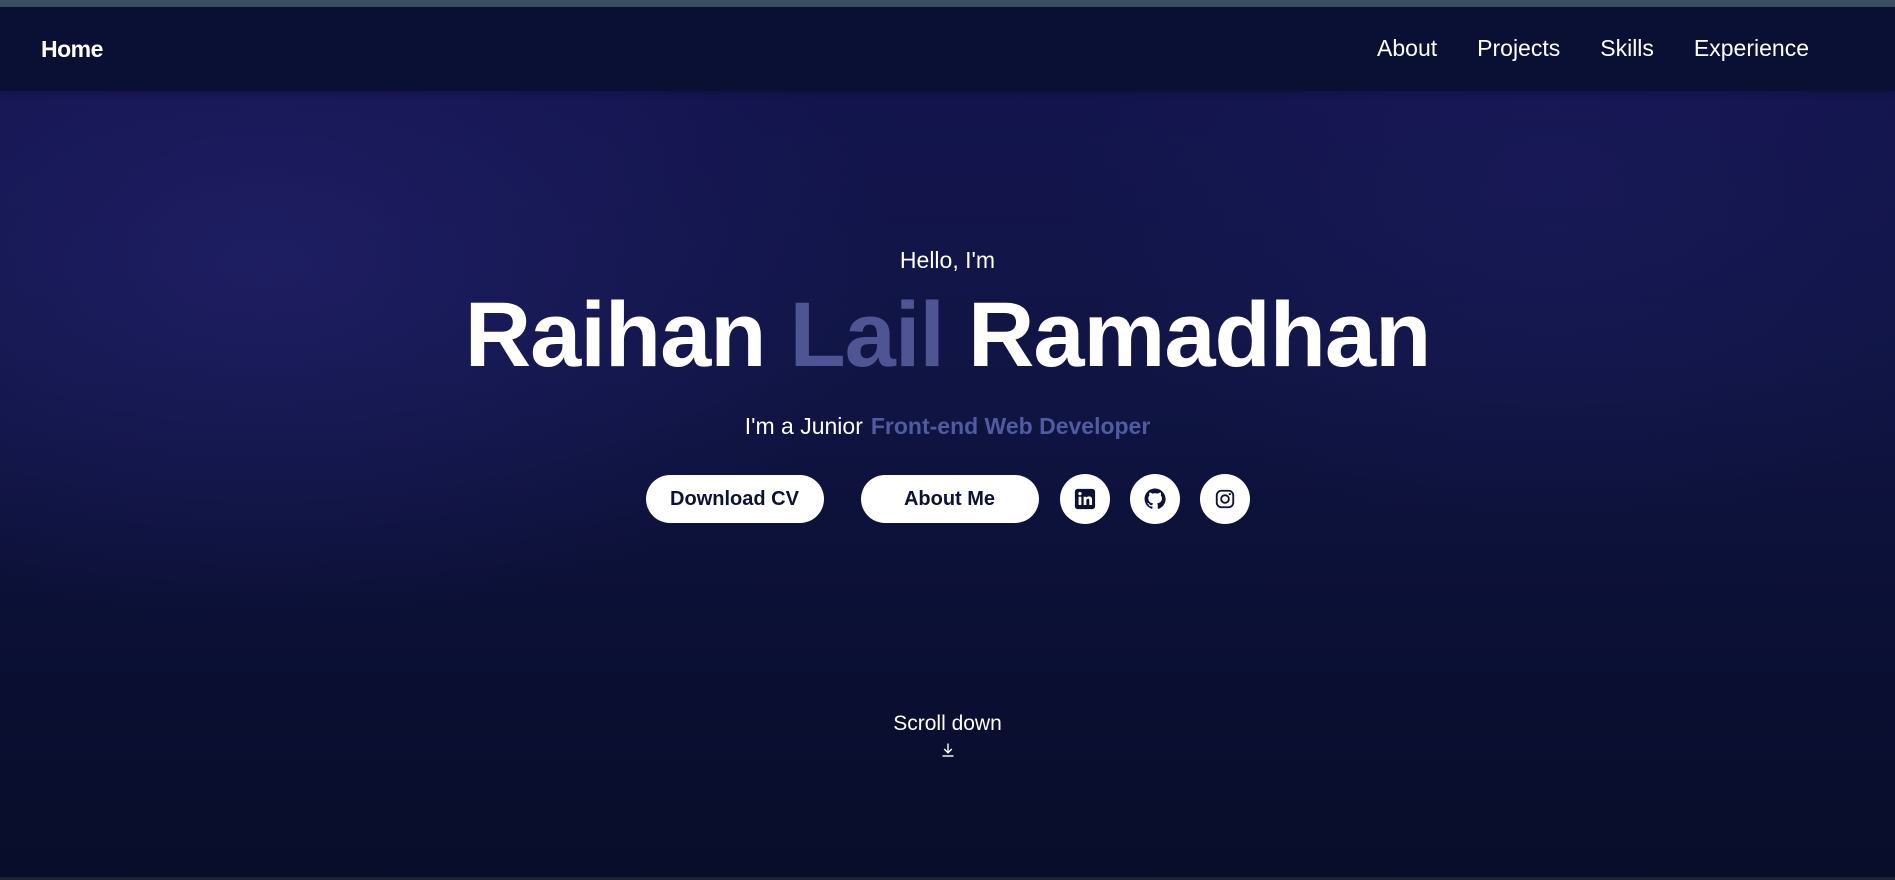 The width and height of the screenshot is (1895, 880). I want to click on scroll-down-link: Scroll down, so click(947, 735).